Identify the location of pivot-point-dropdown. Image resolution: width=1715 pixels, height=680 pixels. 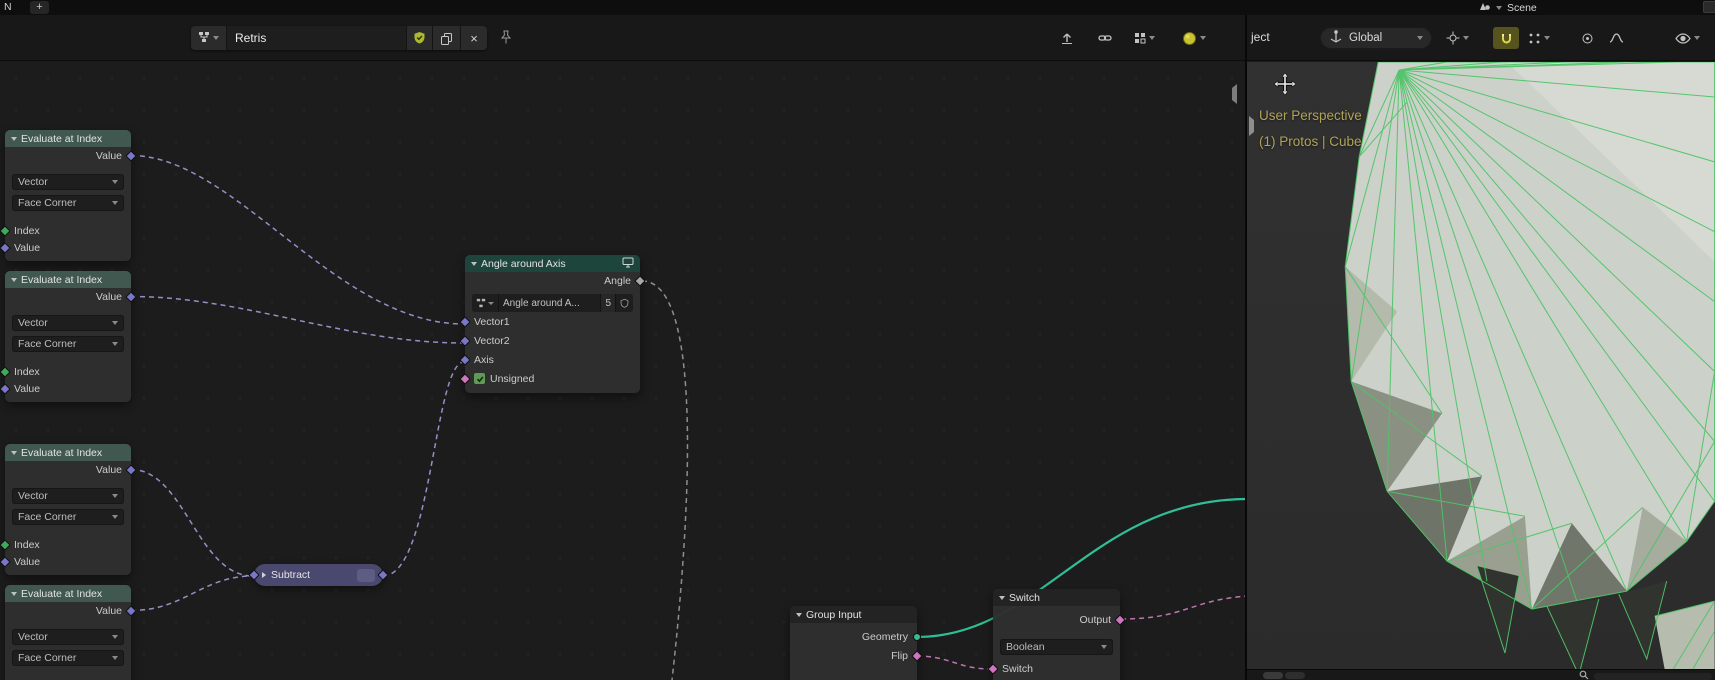
(1457, 38).